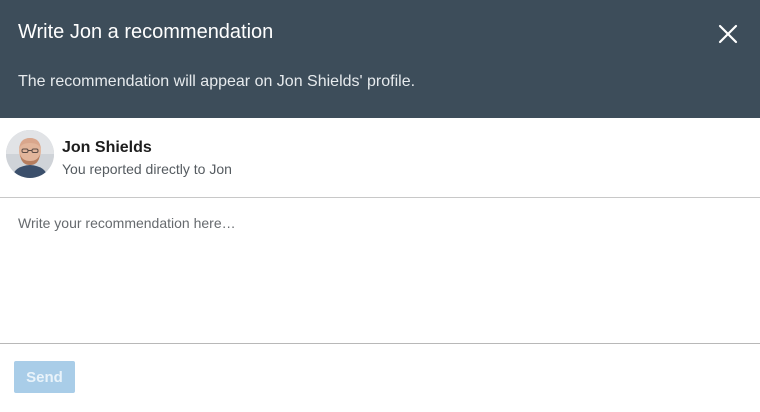 The image size is (760, 412). Describe the element at coordinates (107, 147) in the screenshot. I see `recipient-name: Jon Shields` at that location.